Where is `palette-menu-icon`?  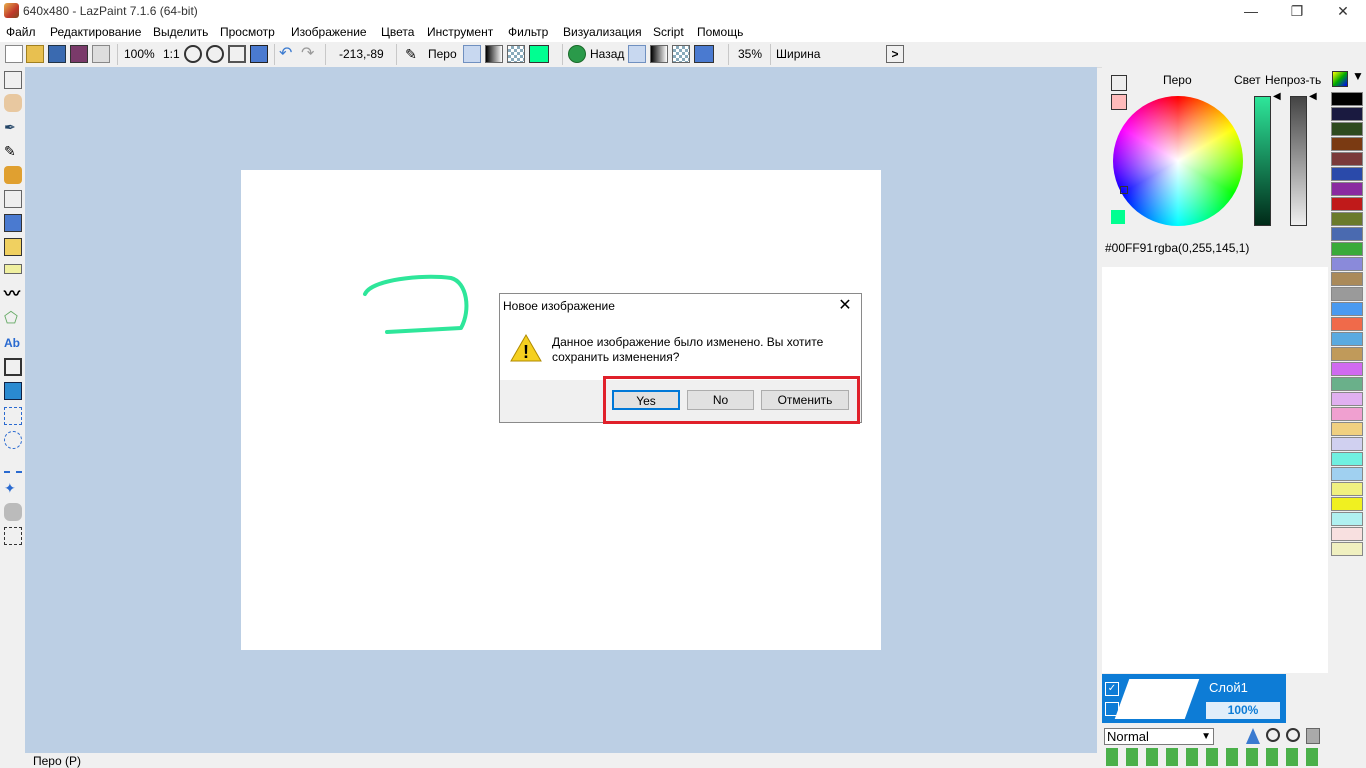 palette-menu-icon is located at coordinates (1340, 79).